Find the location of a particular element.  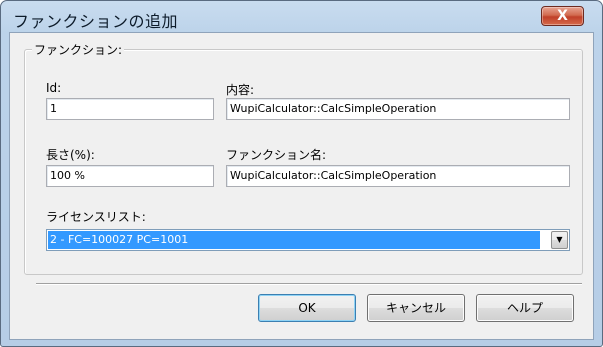

function-name-field: WupiCalculator::CalcSimpleOperation is located at coordinates (398, 176).